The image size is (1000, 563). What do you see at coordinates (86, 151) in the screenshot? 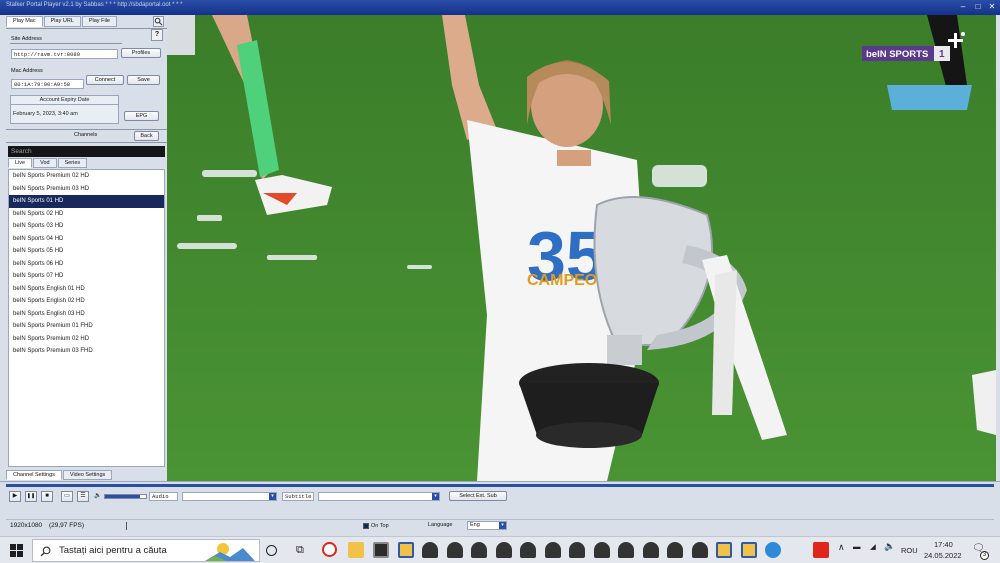
I see `search-input: Search` at bounding box center [86, 151].